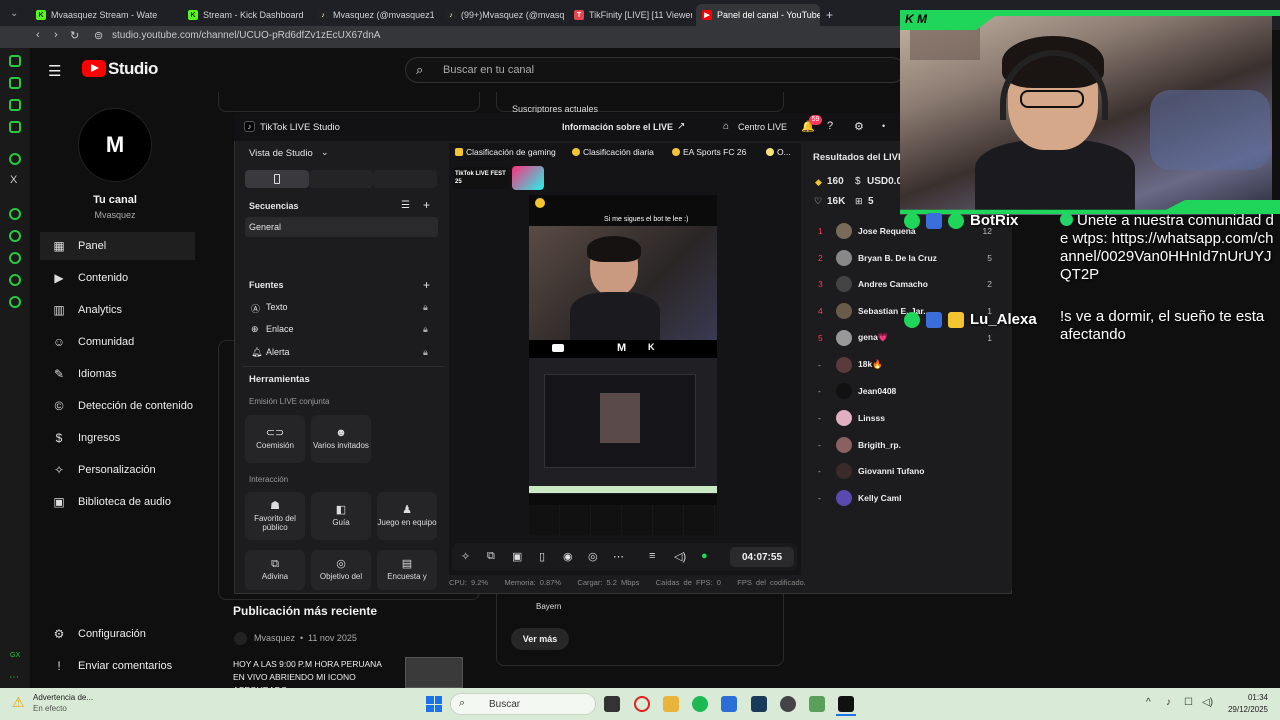 This screenshot has width=1280, height=720. What do you see at coordinates (528, 178) in the screenshot?
I see `event-badge` at bounding box center [528, 178].